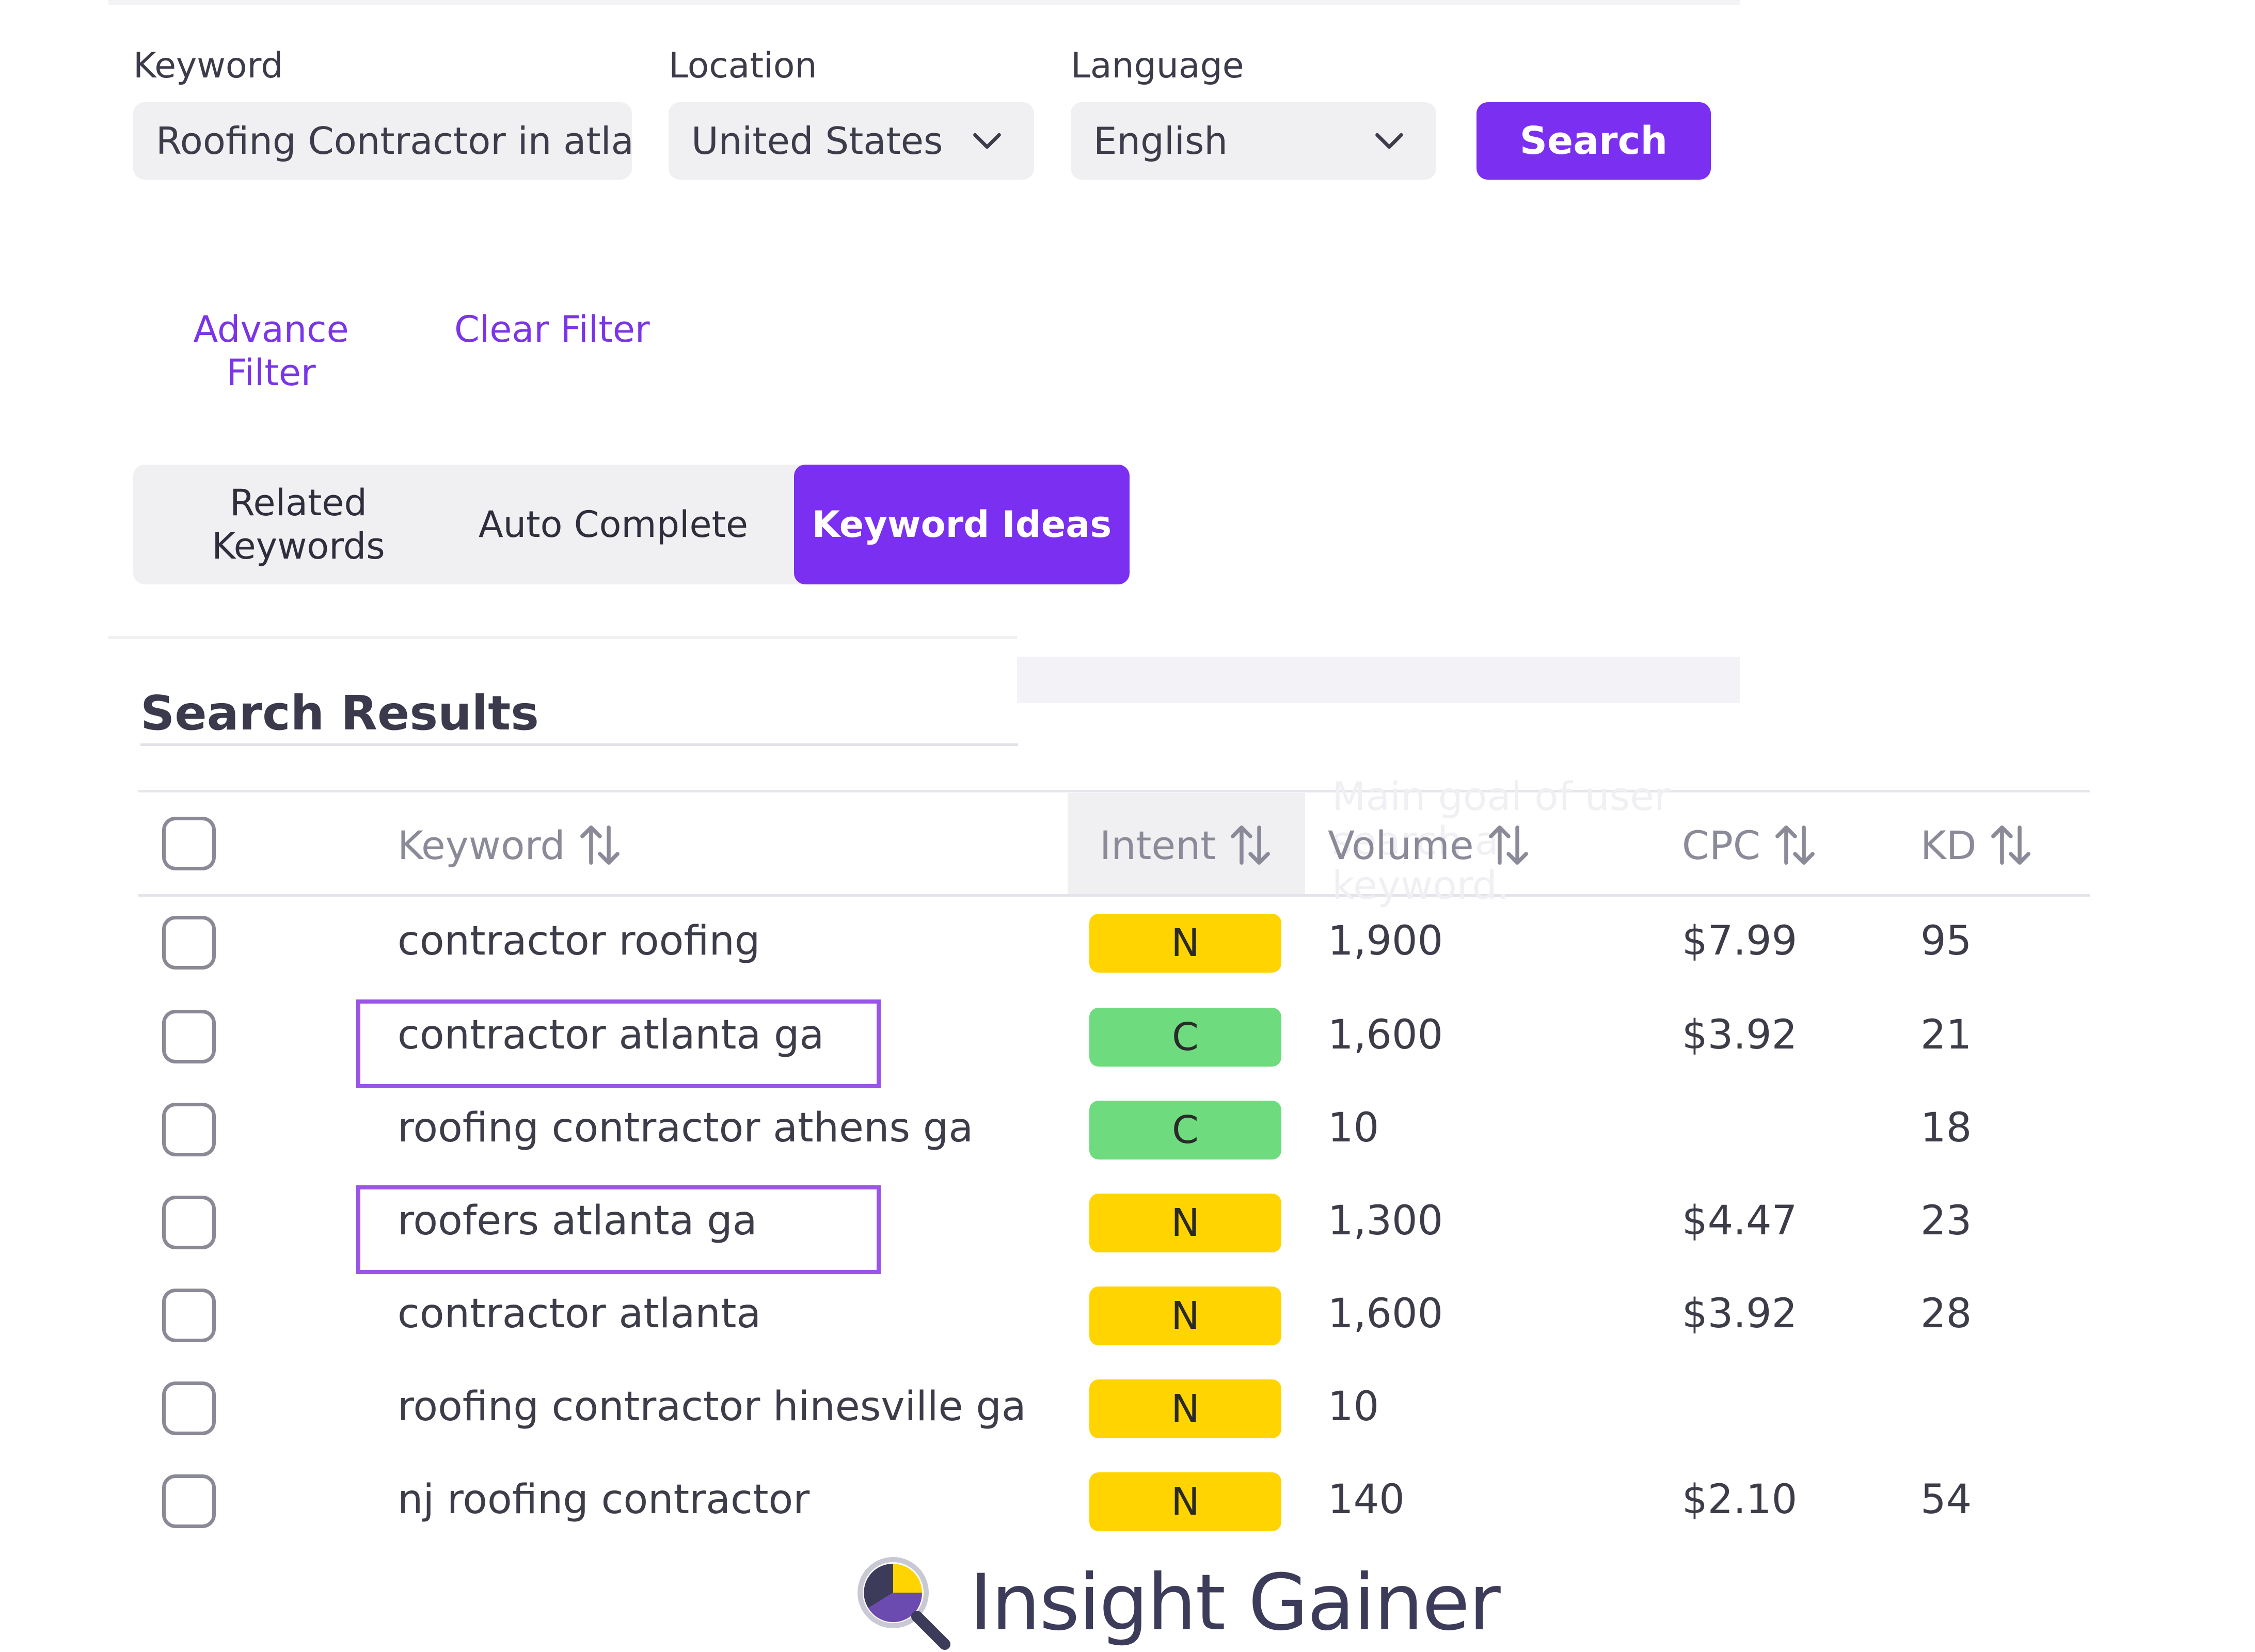  Describe the element at coordinates (481, 845) in the screenshot. I see `header-keyword-label: Keyword` at that location.